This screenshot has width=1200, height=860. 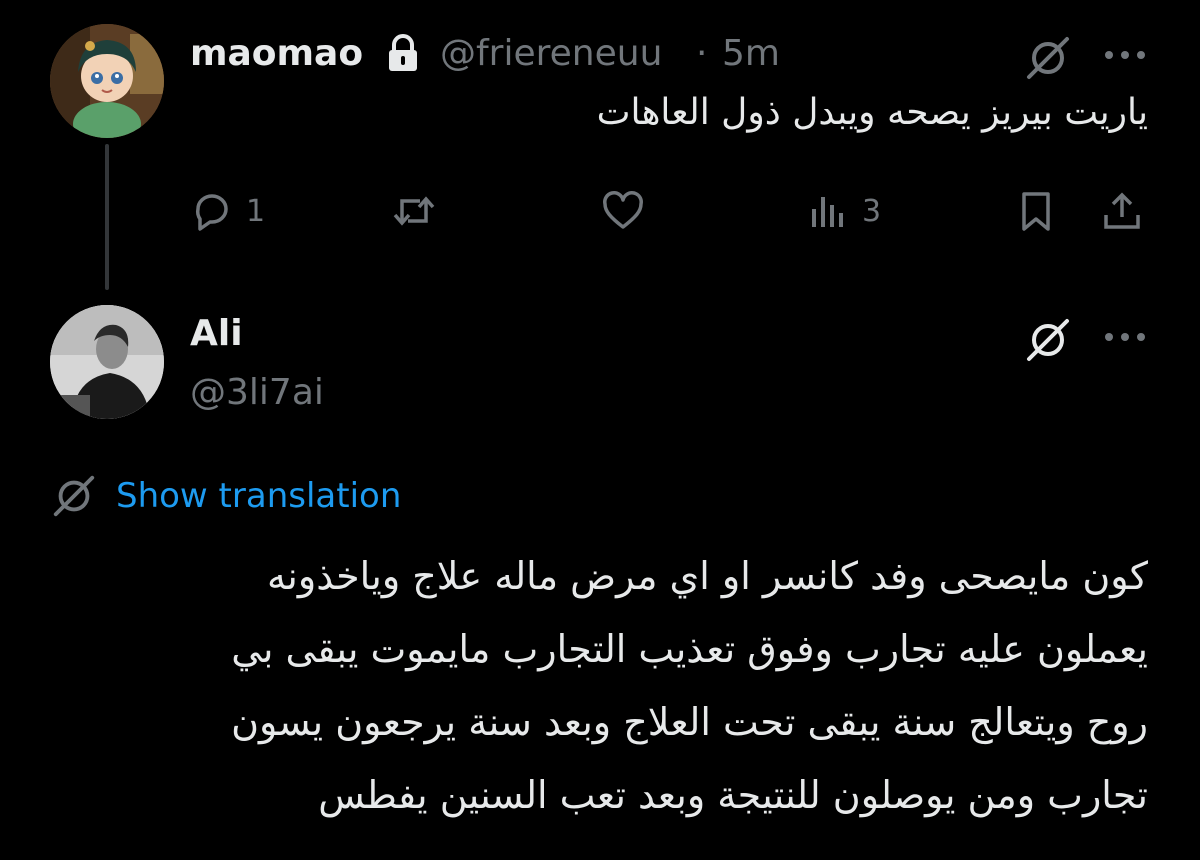 I want to click on like-button, so click(x=623, y=211).